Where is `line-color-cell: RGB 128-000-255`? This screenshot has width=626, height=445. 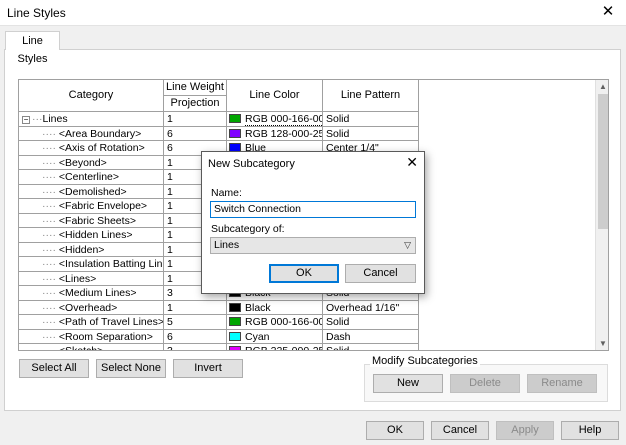
line-color-cell: RGB 128-000-255 is located at coordinates (275, 133).